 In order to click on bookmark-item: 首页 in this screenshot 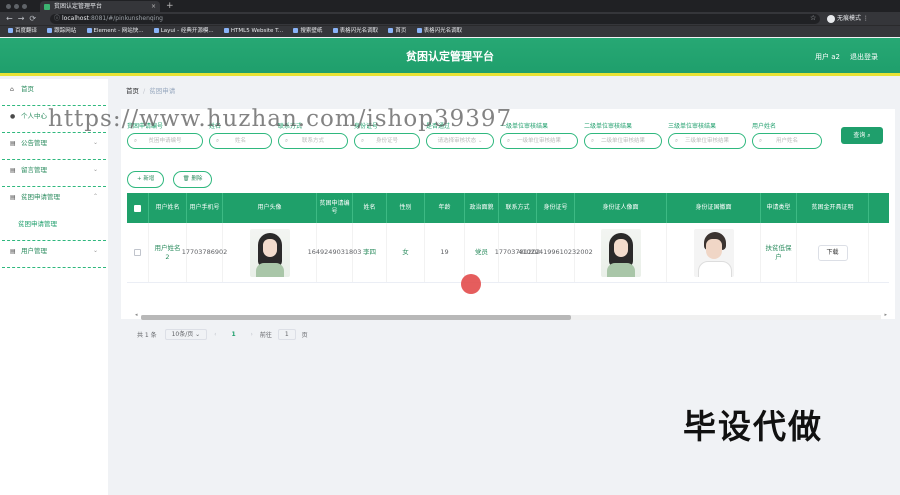, I will do `click(397, 31)`.